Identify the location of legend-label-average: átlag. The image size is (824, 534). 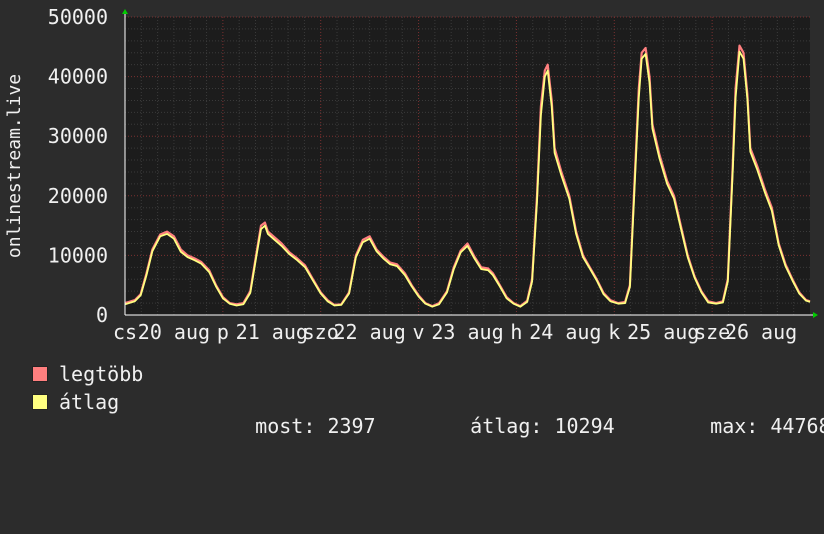
(89, 402).